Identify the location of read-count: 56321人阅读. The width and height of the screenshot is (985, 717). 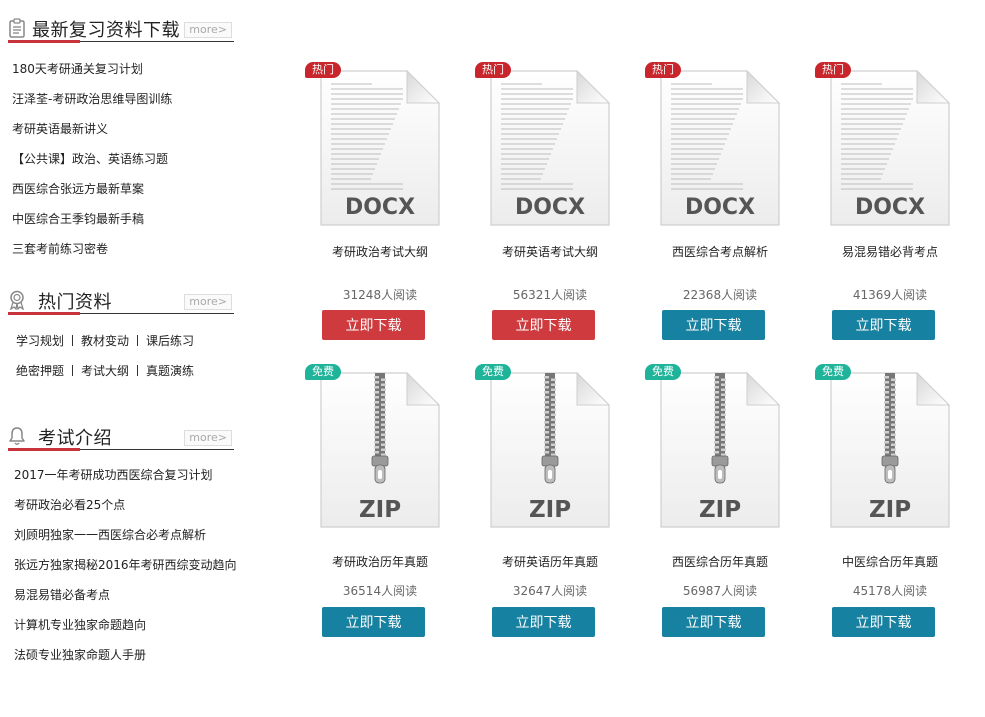
(550, 295).